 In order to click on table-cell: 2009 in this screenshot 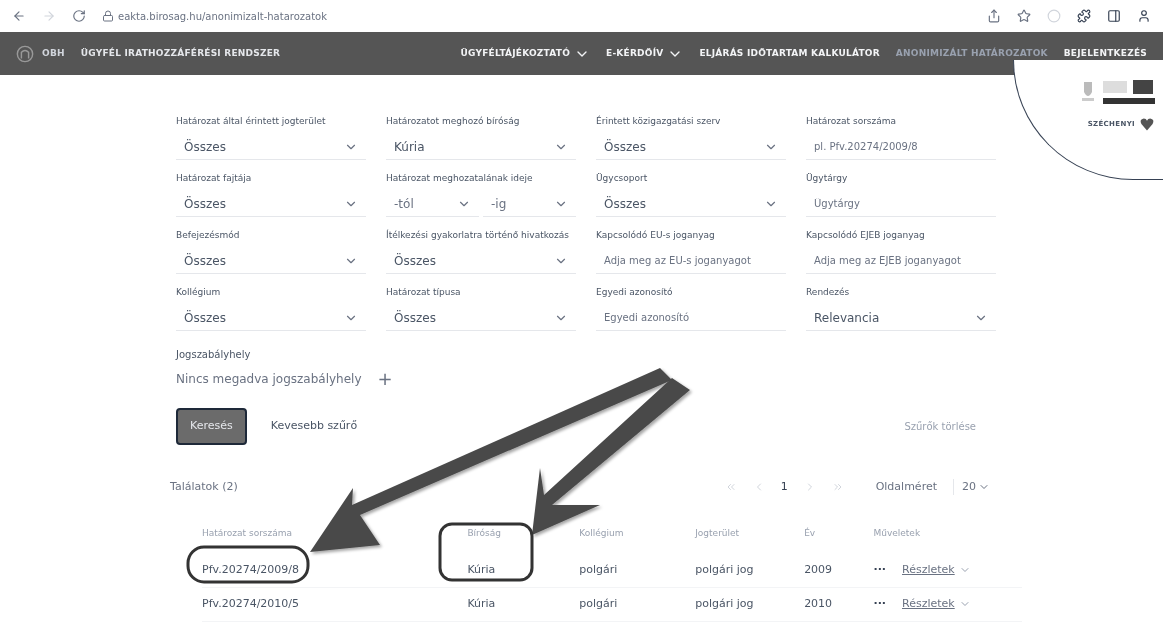, I will do `click(818, 569)`.